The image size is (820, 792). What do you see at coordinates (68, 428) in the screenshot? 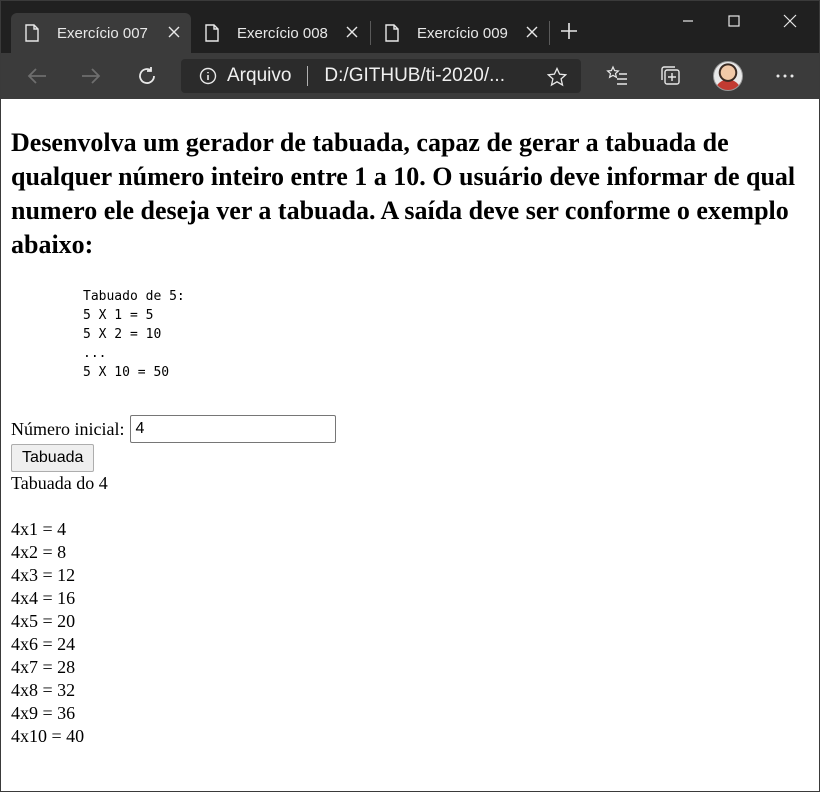
I see `number-label: Número inicial:` at bounding box center [68, 428].